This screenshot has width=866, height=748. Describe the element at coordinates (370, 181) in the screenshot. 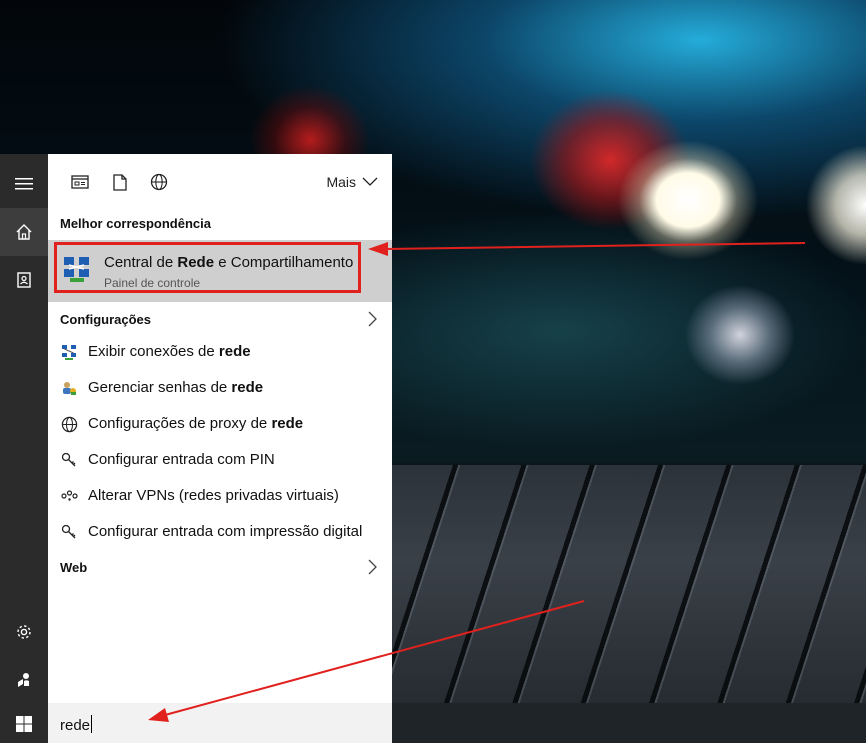

I see `chevron-down-icon` at that location.